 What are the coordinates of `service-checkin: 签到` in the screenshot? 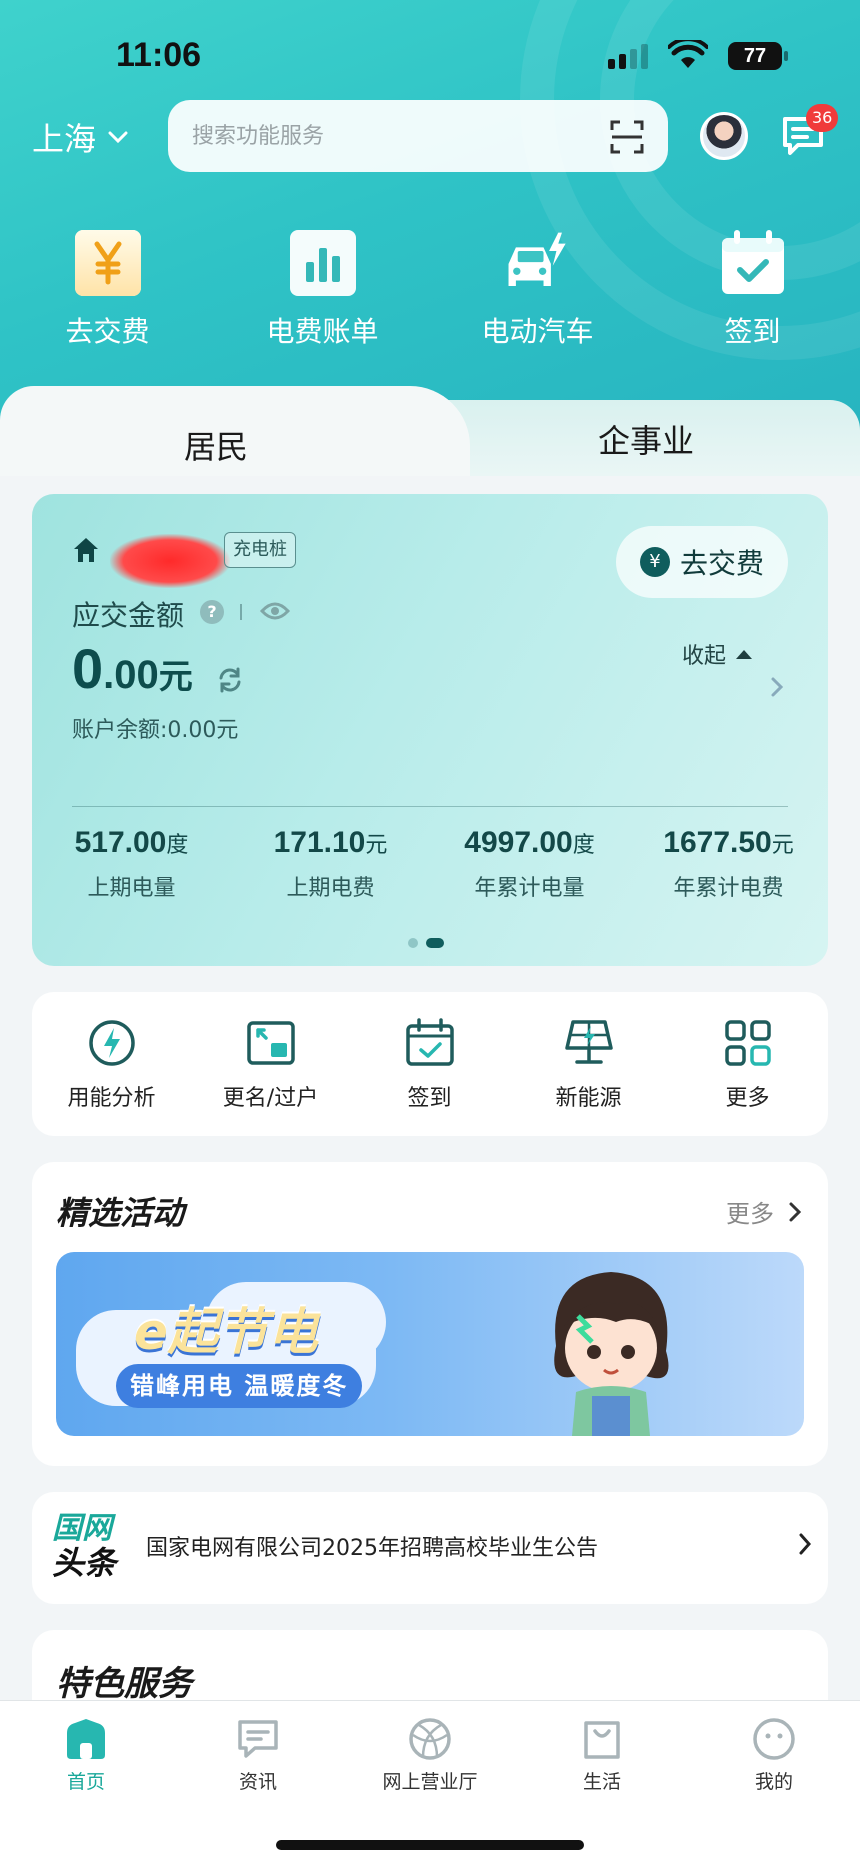 It's located at (429, 1064).